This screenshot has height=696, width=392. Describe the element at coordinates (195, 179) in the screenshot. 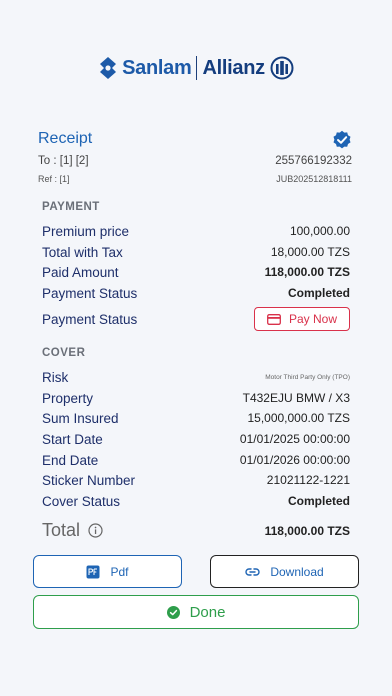

I see `reference-row: Ref : [1] JUB202512818111` at that location.